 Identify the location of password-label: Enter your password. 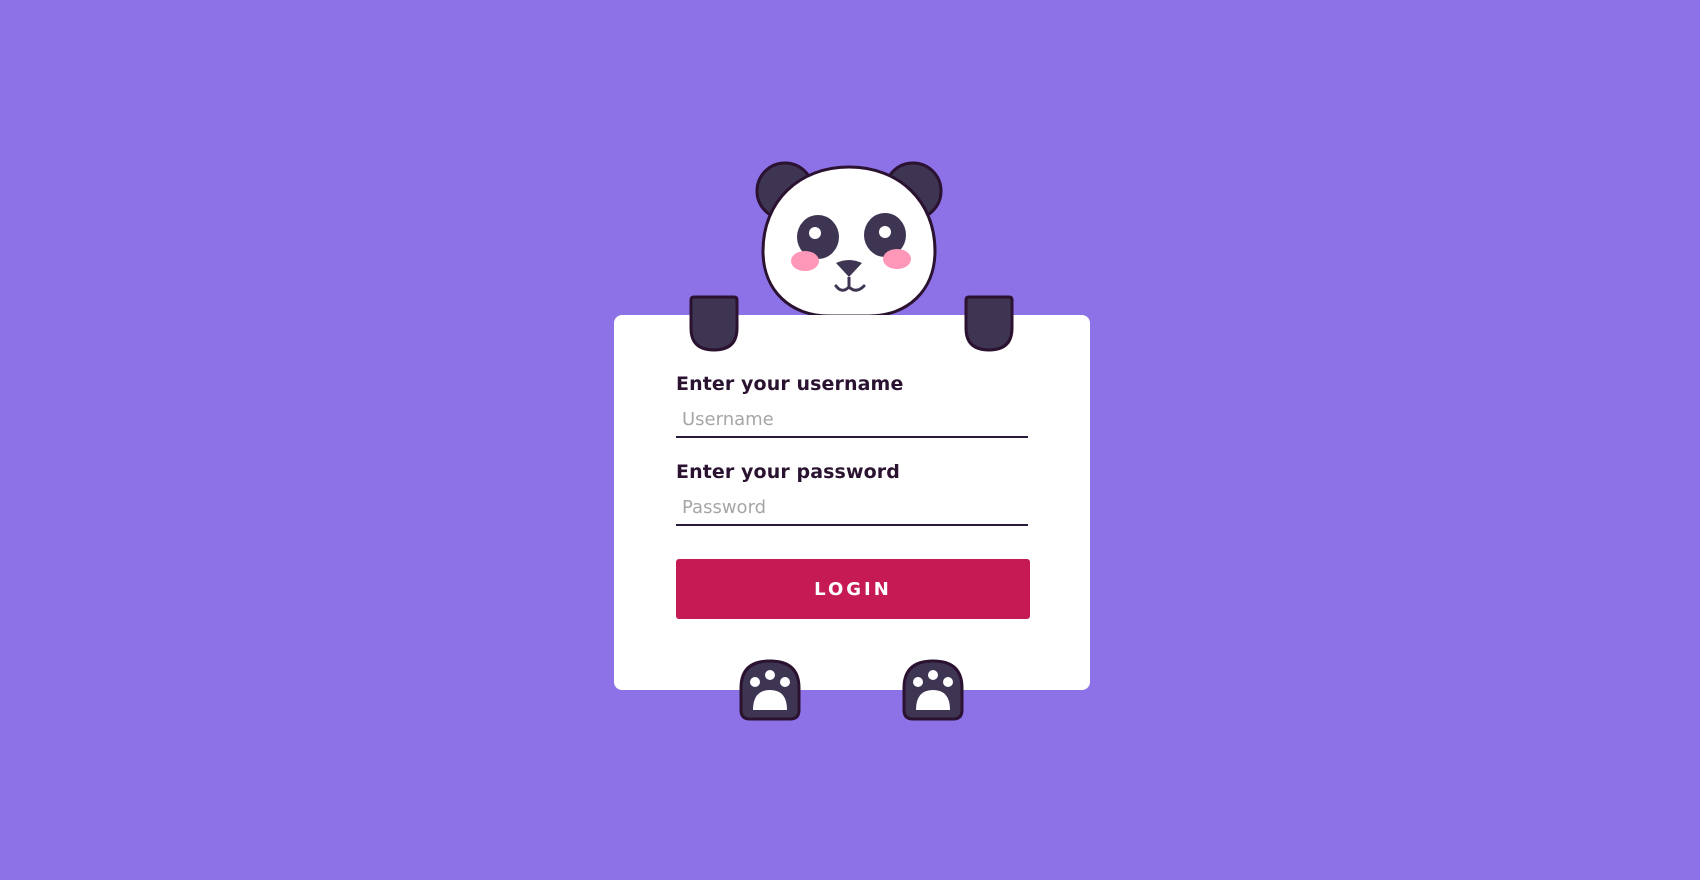
(788, 472).